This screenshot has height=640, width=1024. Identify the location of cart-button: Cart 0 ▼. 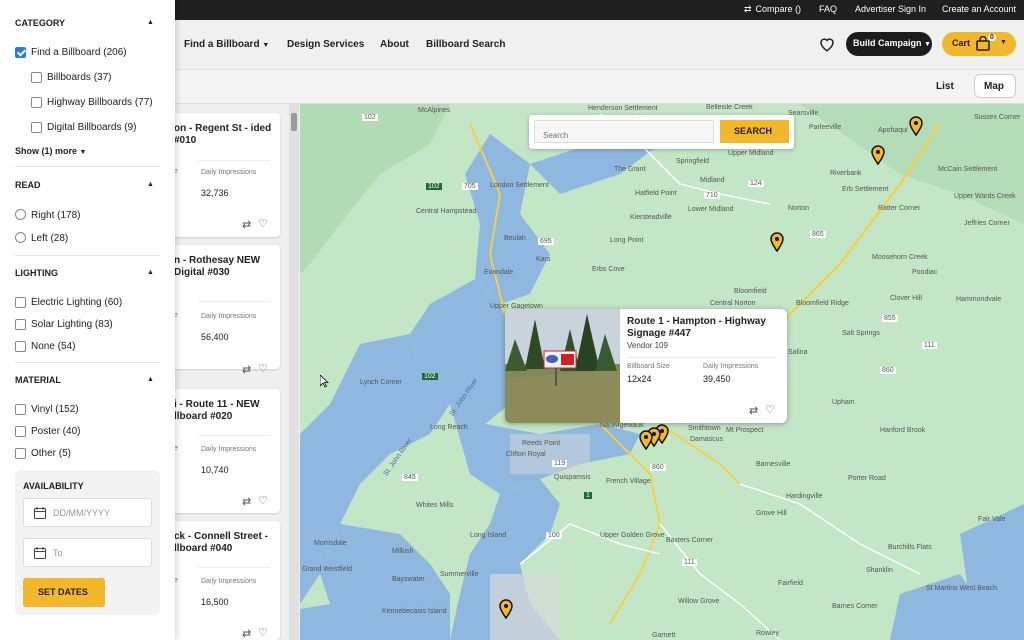
(979, 44).